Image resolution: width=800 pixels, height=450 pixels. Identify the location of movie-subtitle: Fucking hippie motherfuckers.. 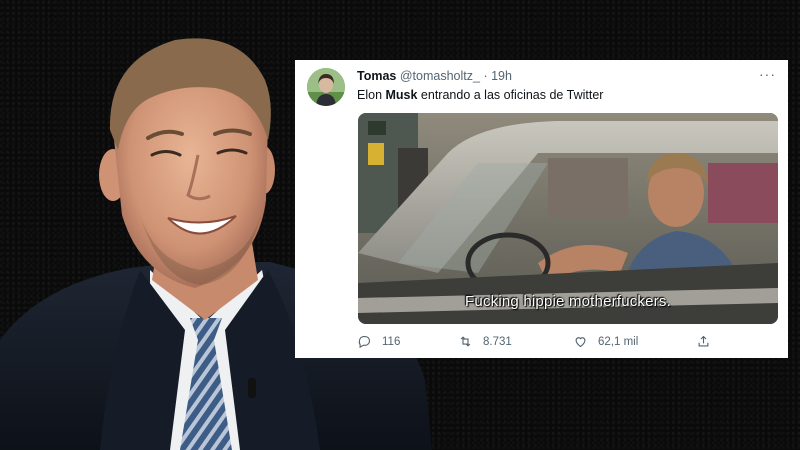
(568, 301).